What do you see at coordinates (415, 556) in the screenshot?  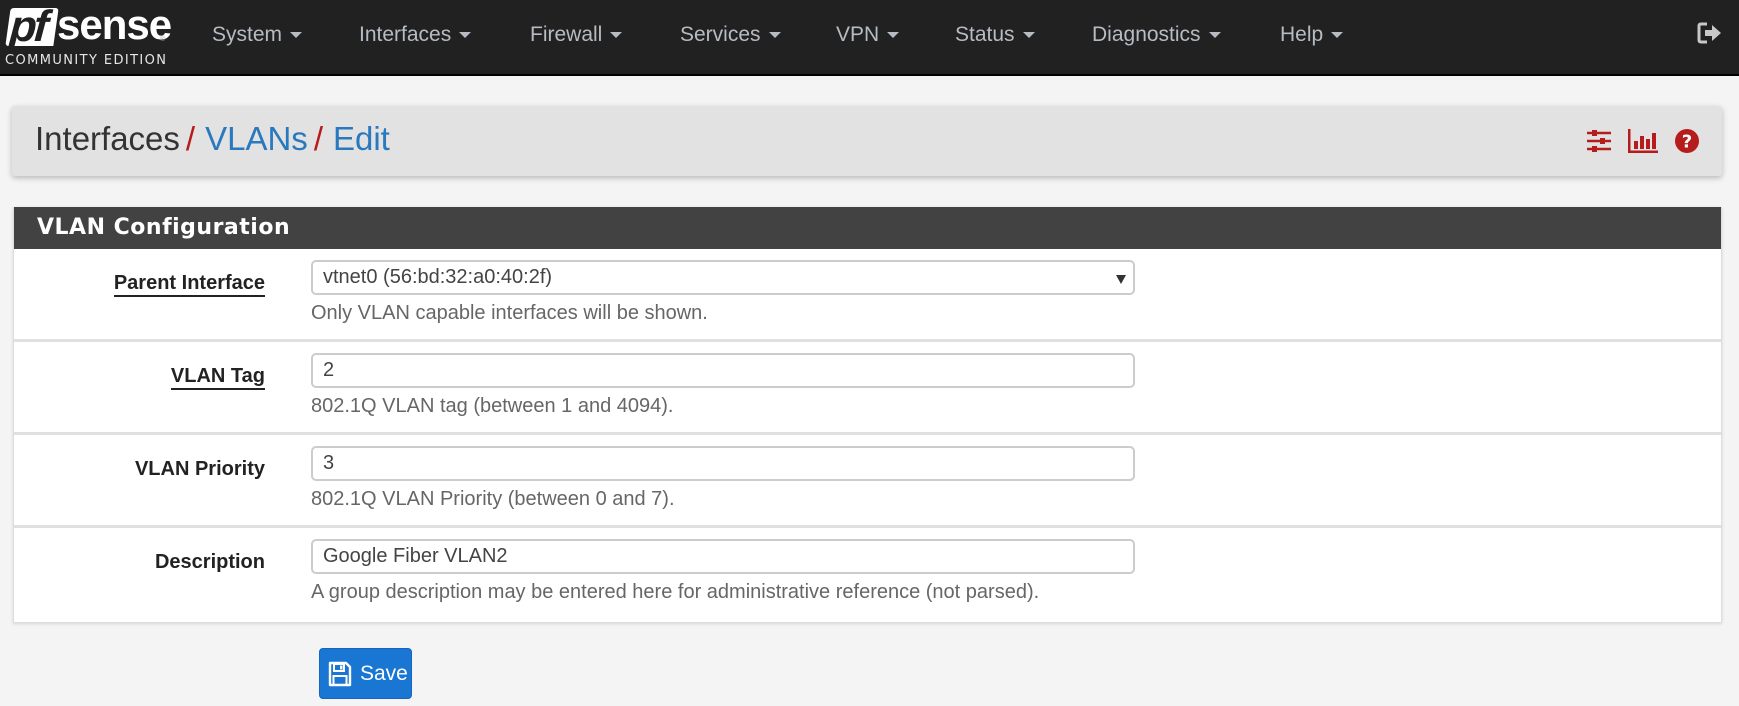 I see `input-value: Google Fiber VLAN2` at bounding box center [415, 556].